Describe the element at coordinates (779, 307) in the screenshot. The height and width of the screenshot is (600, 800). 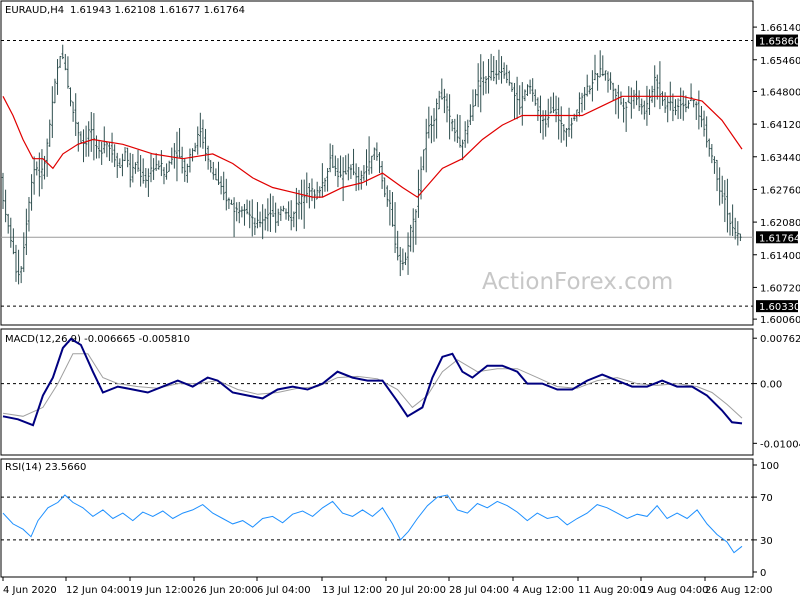
I see `price-label-text: 1.60330` at that location.